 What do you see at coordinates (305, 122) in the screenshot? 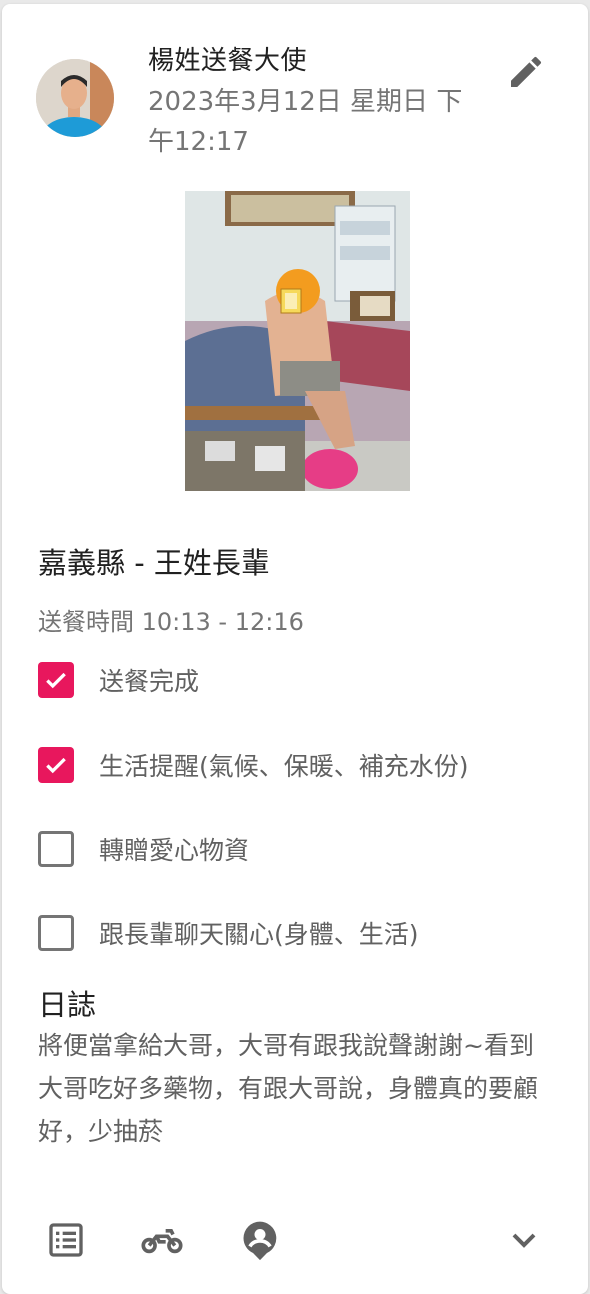
I see `post-timestamp: 2023年3月12日 星期日 下午12:17` at bounding box center [305, 122].